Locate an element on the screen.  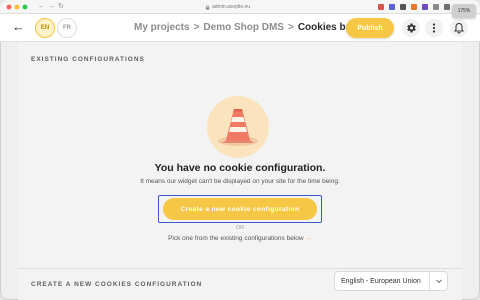
region-selected-value: English - European Union is located at coordinates (381, 281).